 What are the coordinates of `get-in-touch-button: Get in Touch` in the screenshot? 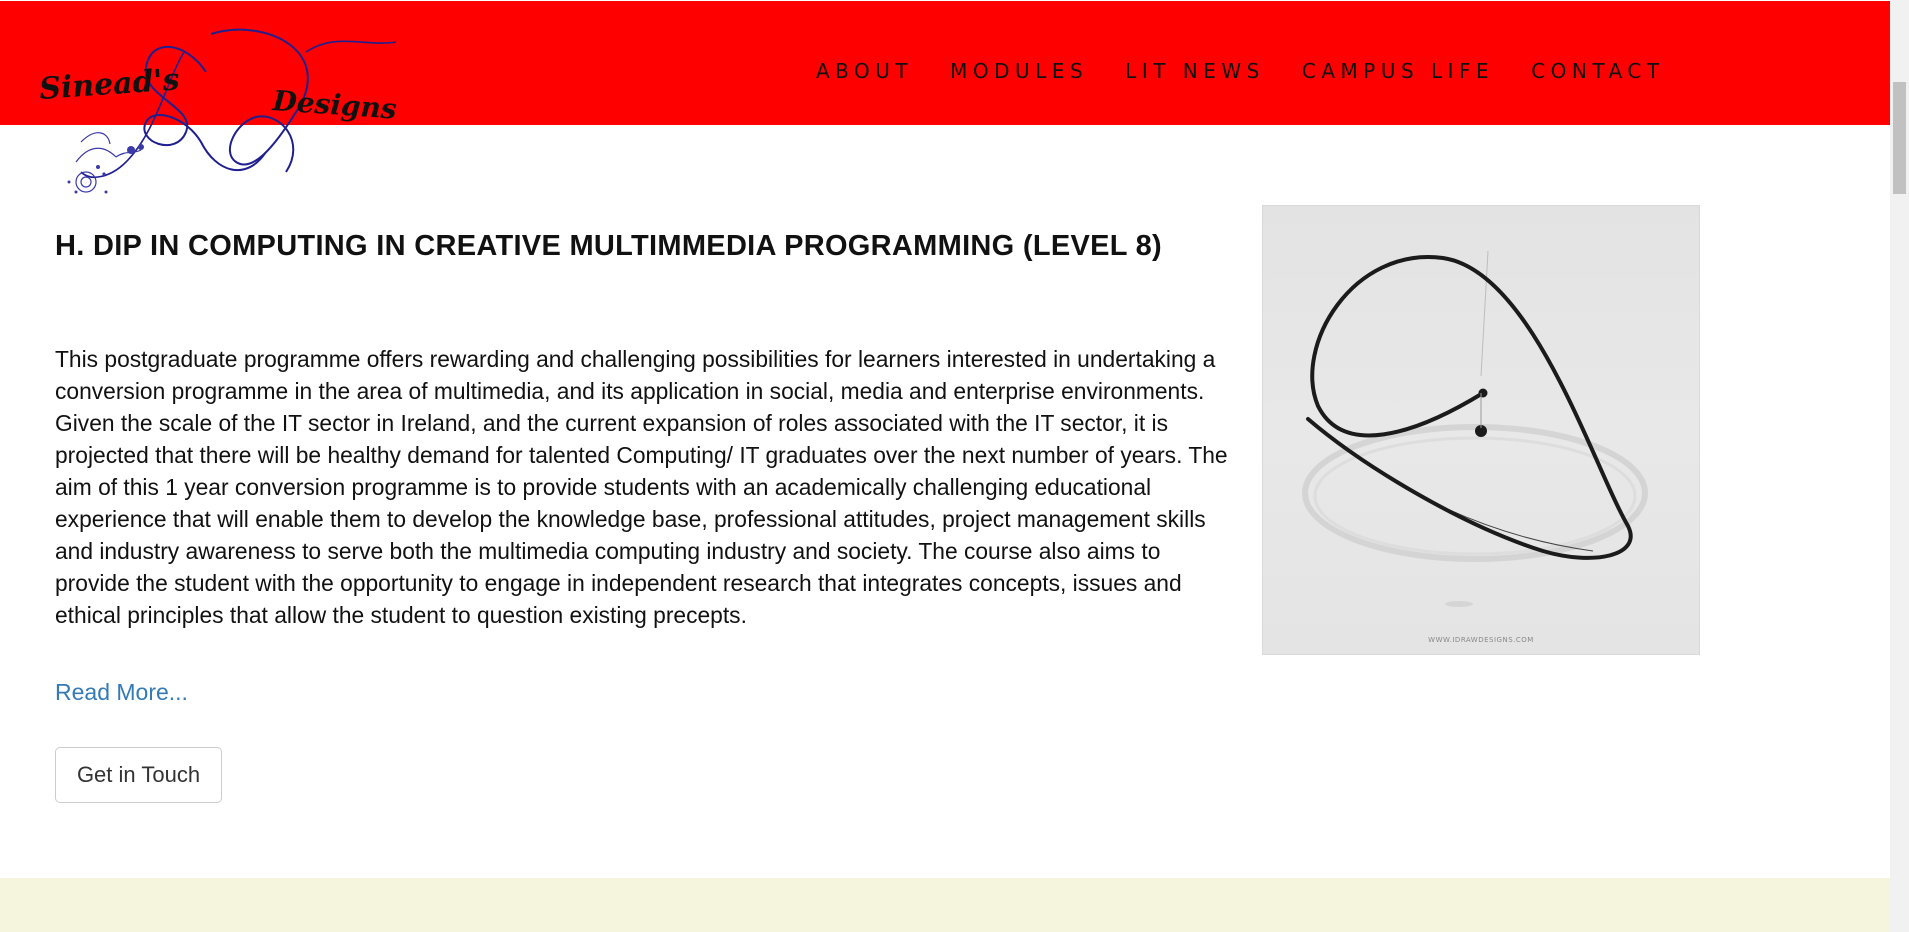 It's located at (138, 775).